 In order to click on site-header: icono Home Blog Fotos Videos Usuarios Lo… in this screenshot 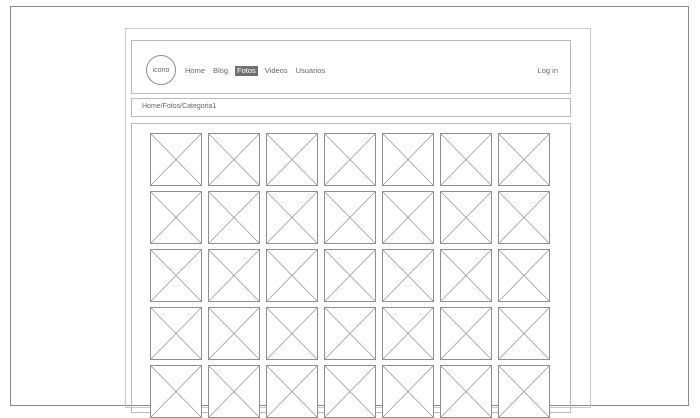, I will do `click(351, 67)`.